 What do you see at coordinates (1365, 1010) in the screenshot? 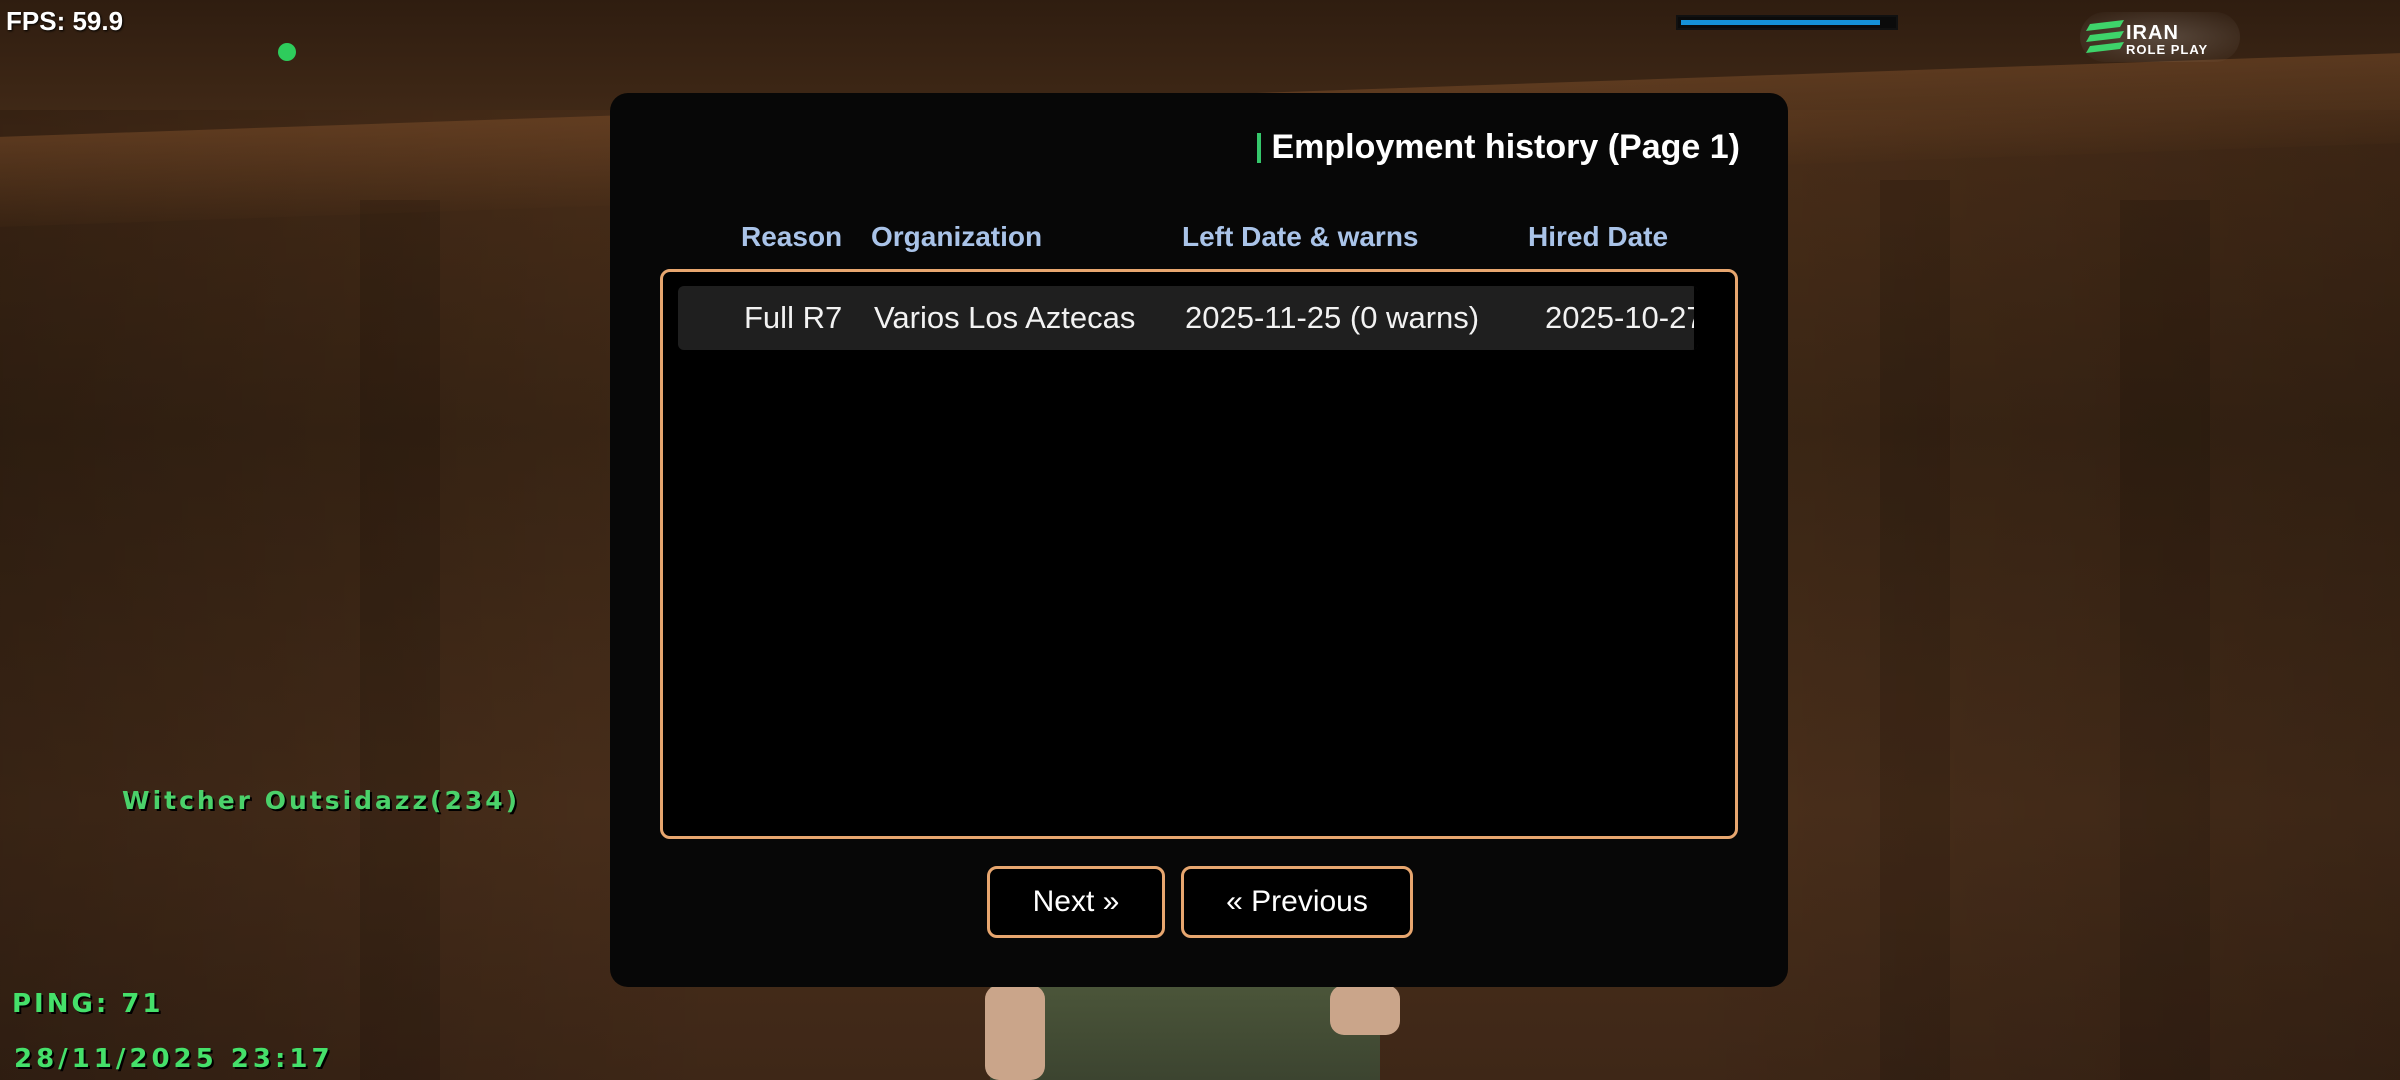
I see `player-character-hand` at bounding box center [1365, 1010].